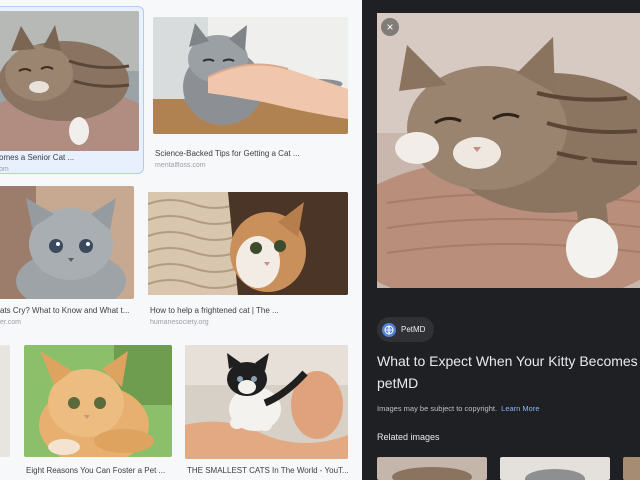 This screenshot has height=480, width=640. I want to click on result-source: om, so click(4, 169).